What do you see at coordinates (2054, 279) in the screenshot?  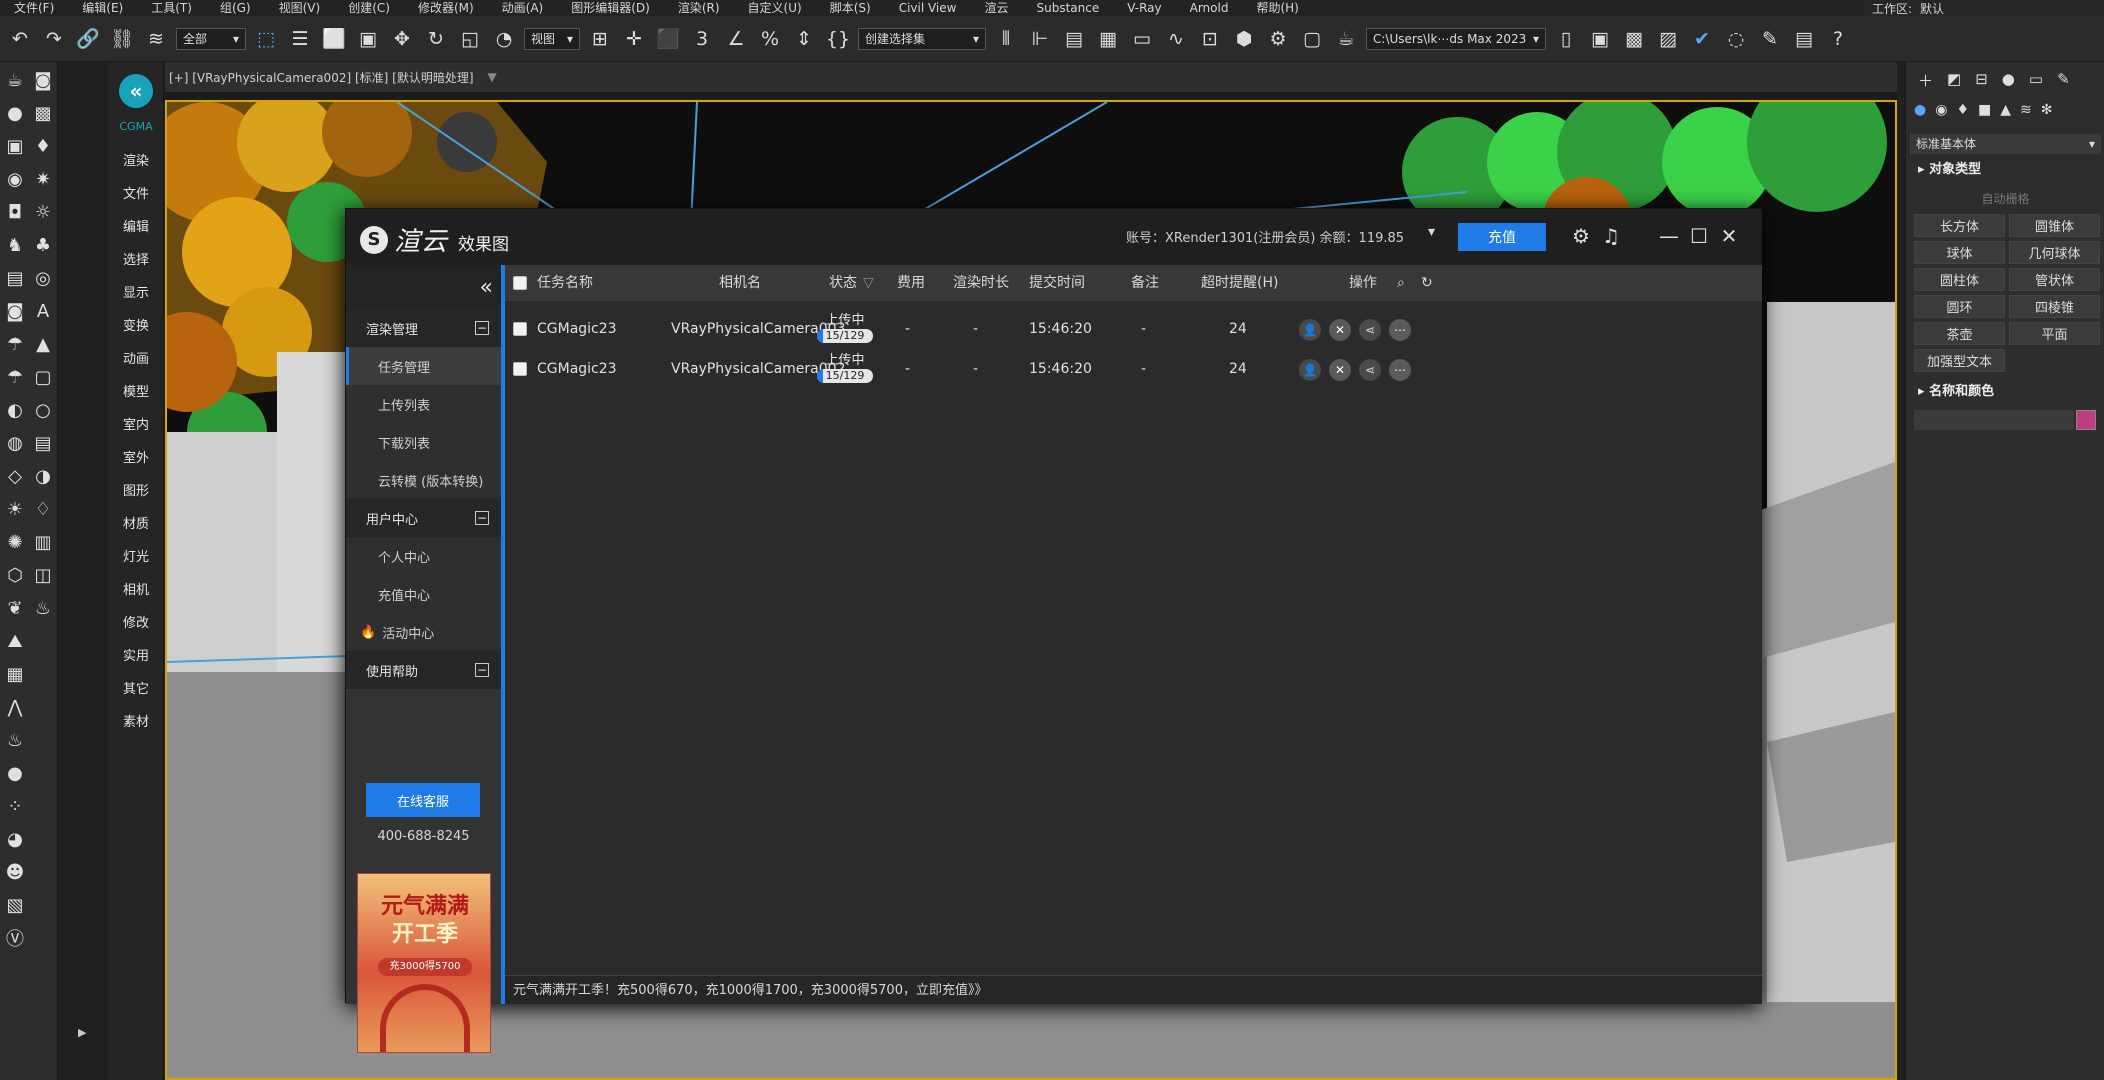 I see `tube-button: 管状体` at bounding box center [2054, 279].